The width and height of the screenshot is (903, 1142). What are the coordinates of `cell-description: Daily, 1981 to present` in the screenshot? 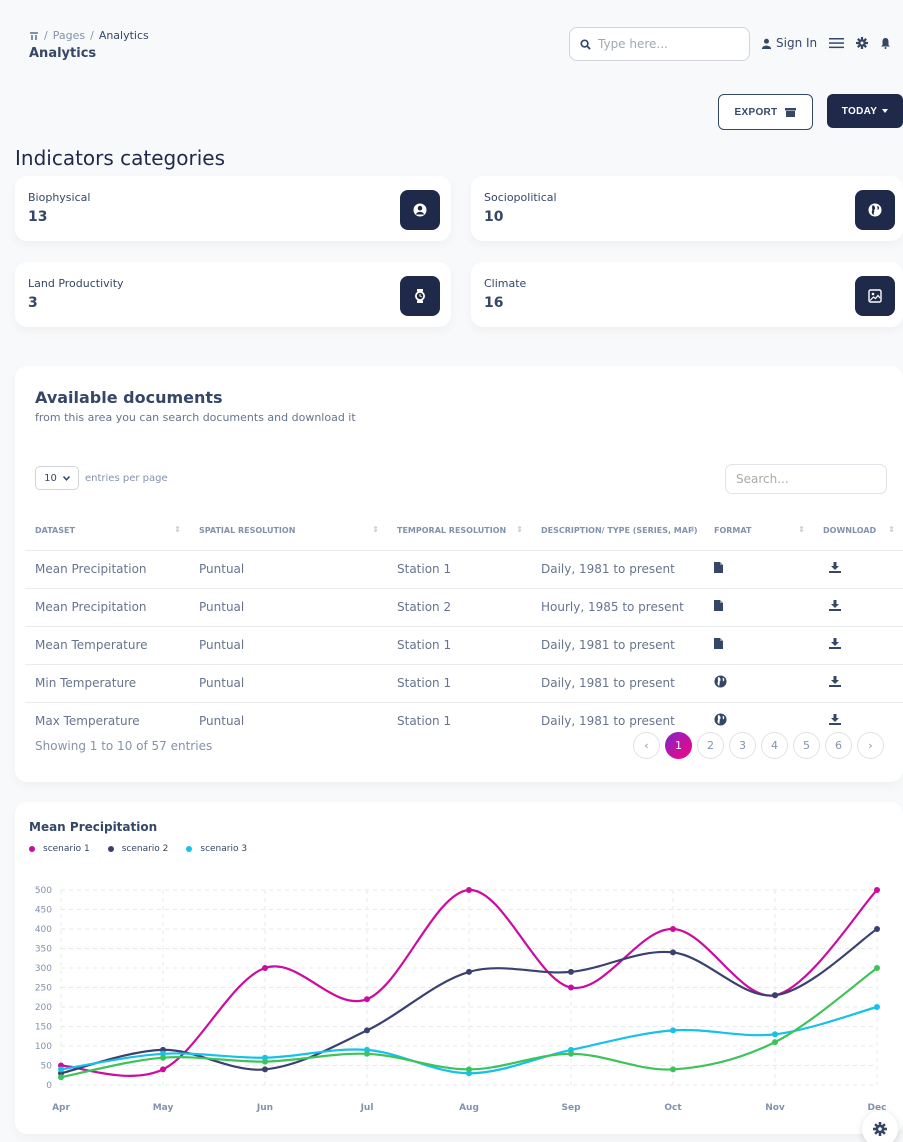 It's located at (617, 683).